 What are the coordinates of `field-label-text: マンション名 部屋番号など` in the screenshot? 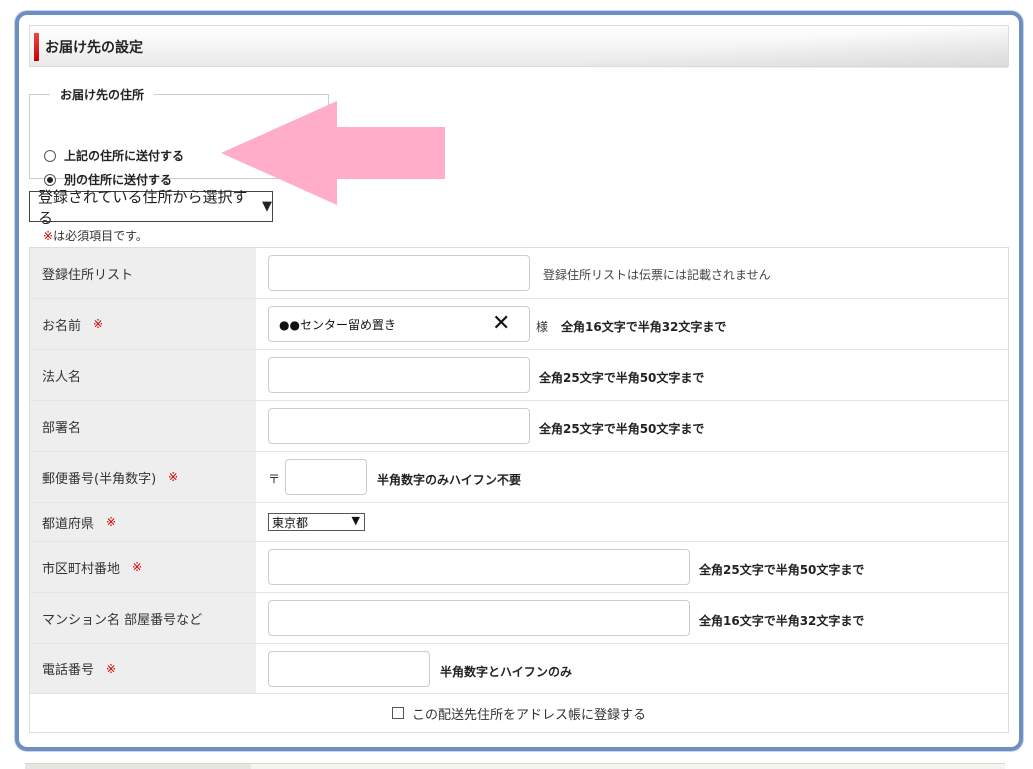 It's located at (122, 620).